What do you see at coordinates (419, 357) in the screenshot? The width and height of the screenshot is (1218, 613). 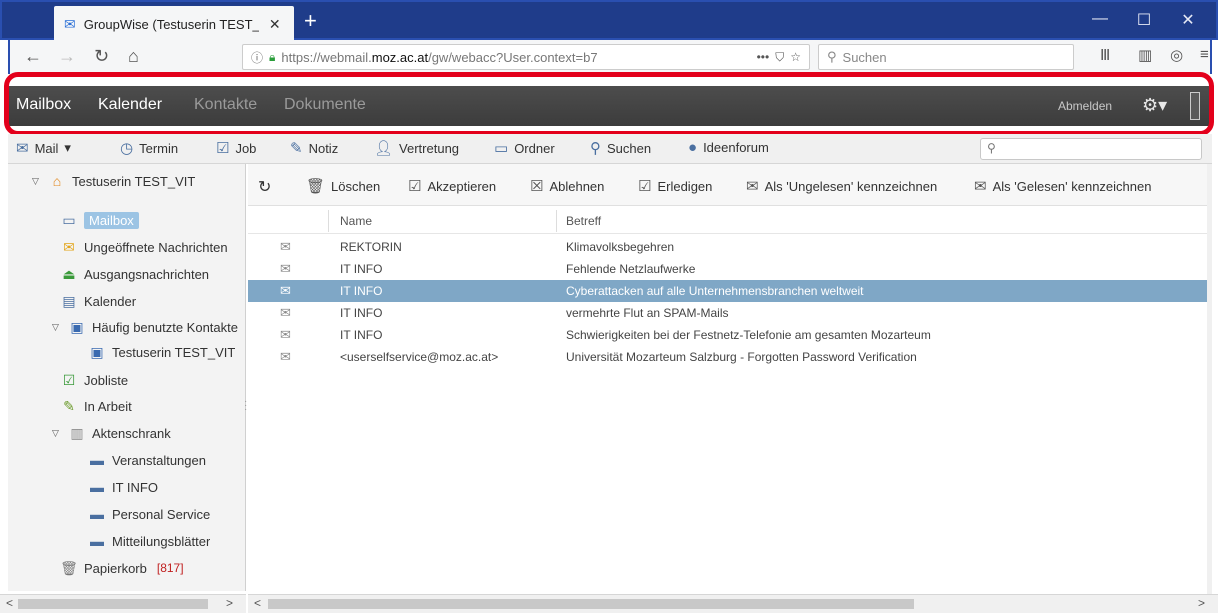 I see `message-from: <userselfservice@moz.ac.at>` at bounding box center [419, 357].